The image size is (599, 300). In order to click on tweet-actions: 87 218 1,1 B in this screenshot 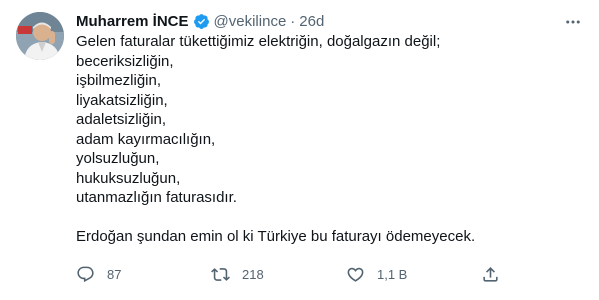, I will do `click(288, 274)`.